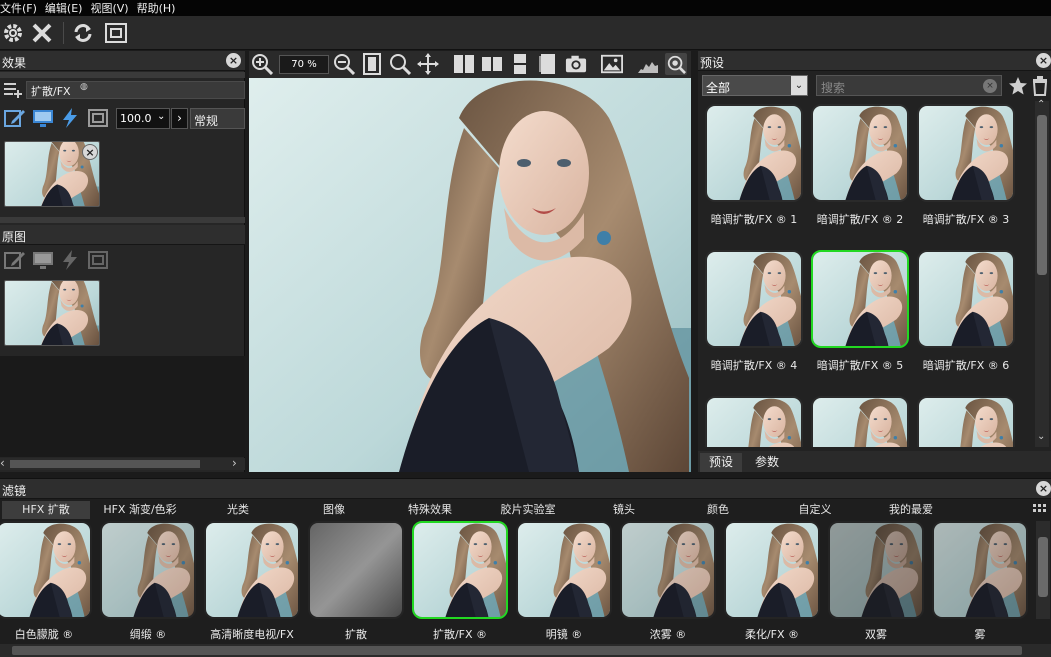 This screenshot has width=1051, height=657. I want to click on grid-view-button, so click(1040, 511).